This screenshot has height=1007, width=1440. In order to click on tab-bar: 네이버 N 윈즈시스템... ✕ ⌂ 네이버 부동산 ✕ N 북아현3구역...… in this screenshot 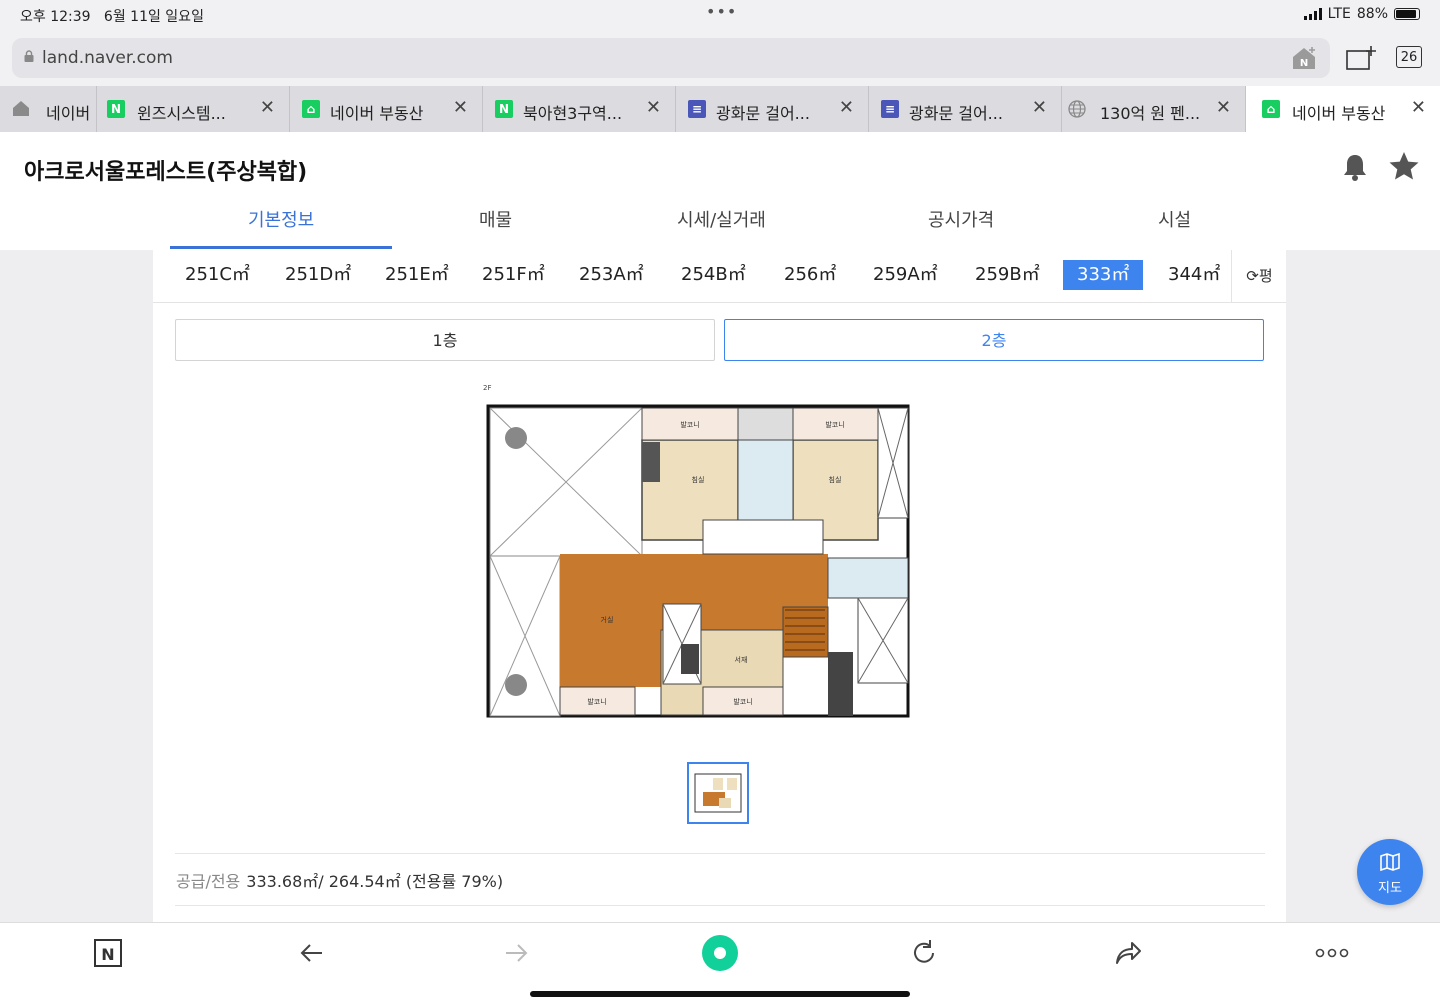, I will do `click(720, 109)`.